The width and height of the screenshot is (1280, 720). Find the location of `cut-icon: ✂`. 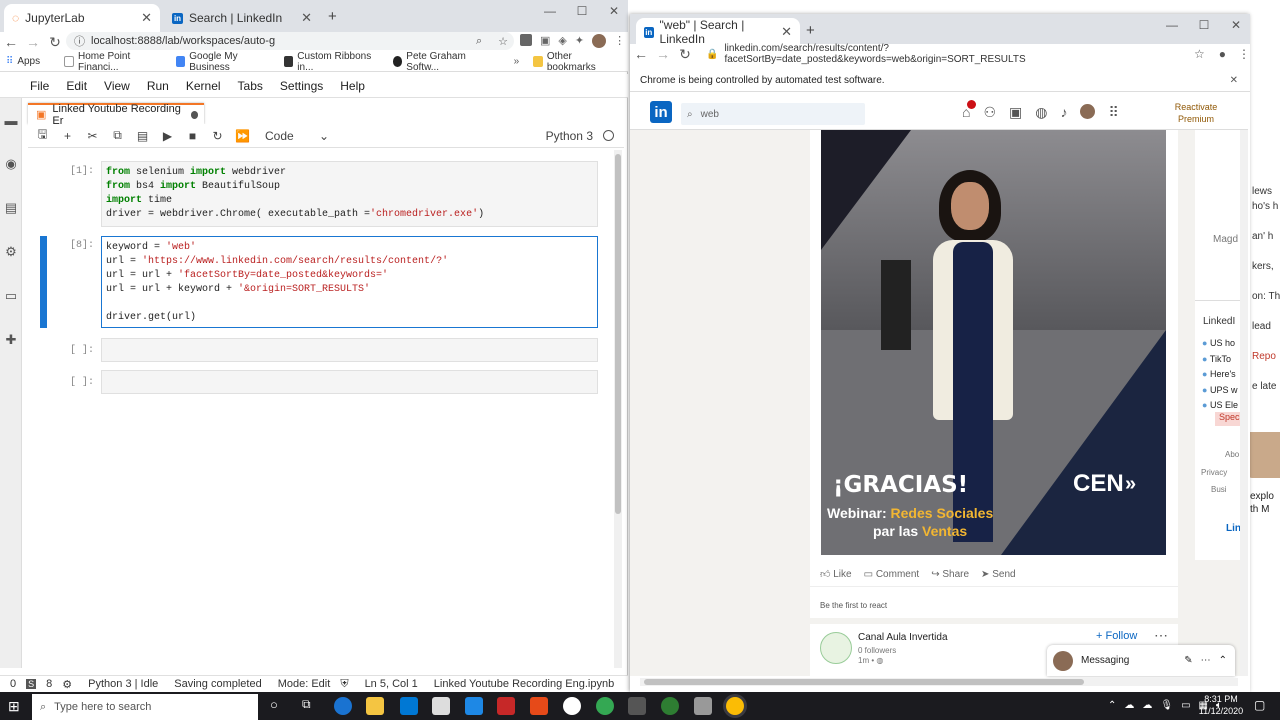

cut-icon: ✂ is located at coordinates (92, 136).